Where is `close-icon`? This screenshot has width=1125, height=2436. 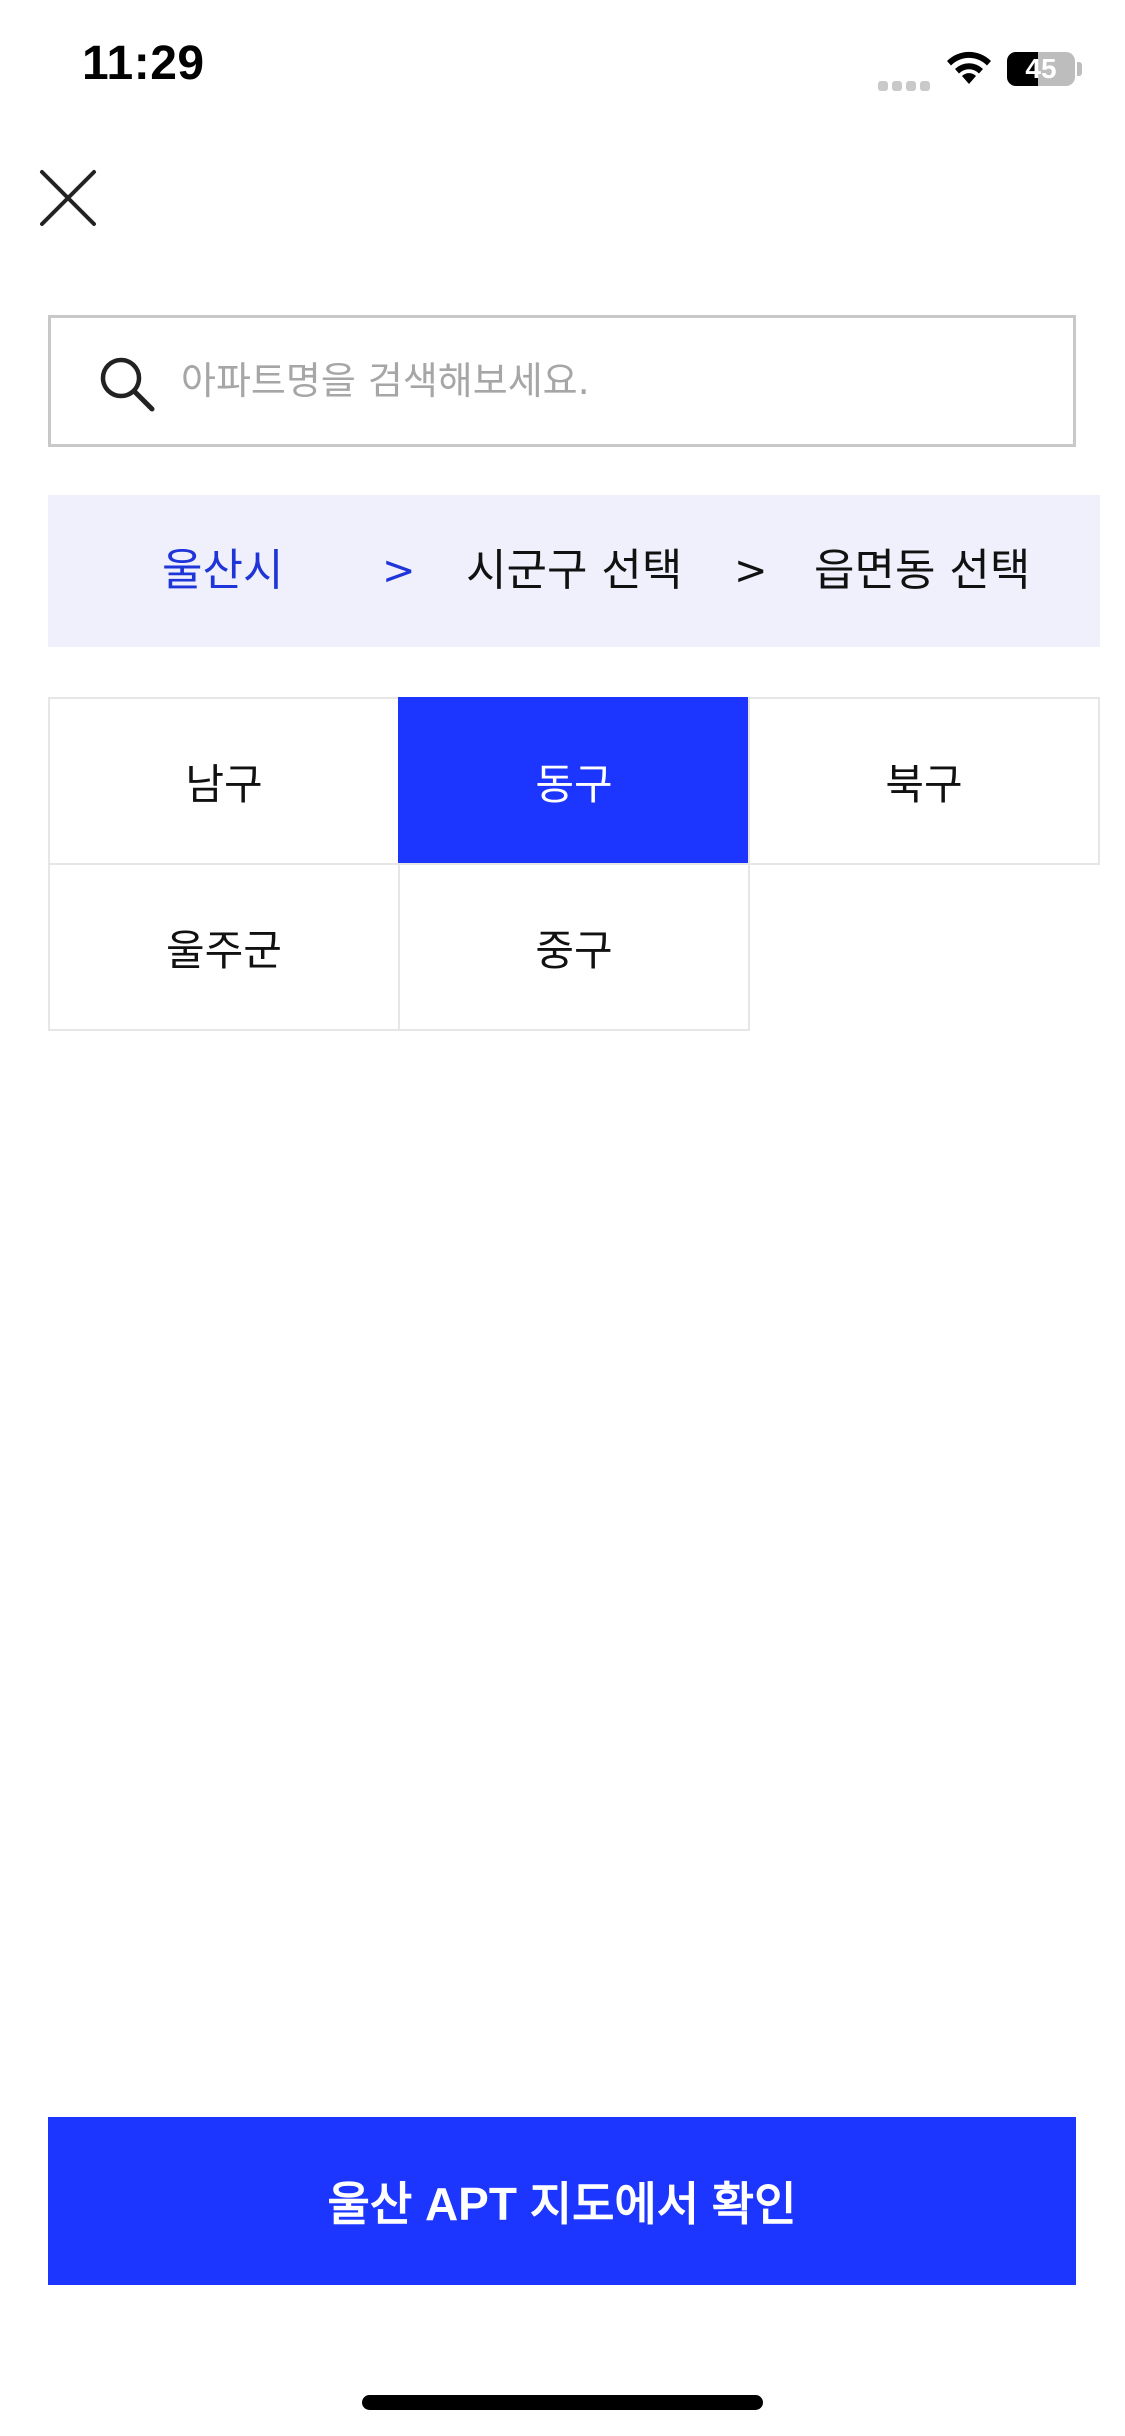
close-icon is located at coordinates (68, 198).